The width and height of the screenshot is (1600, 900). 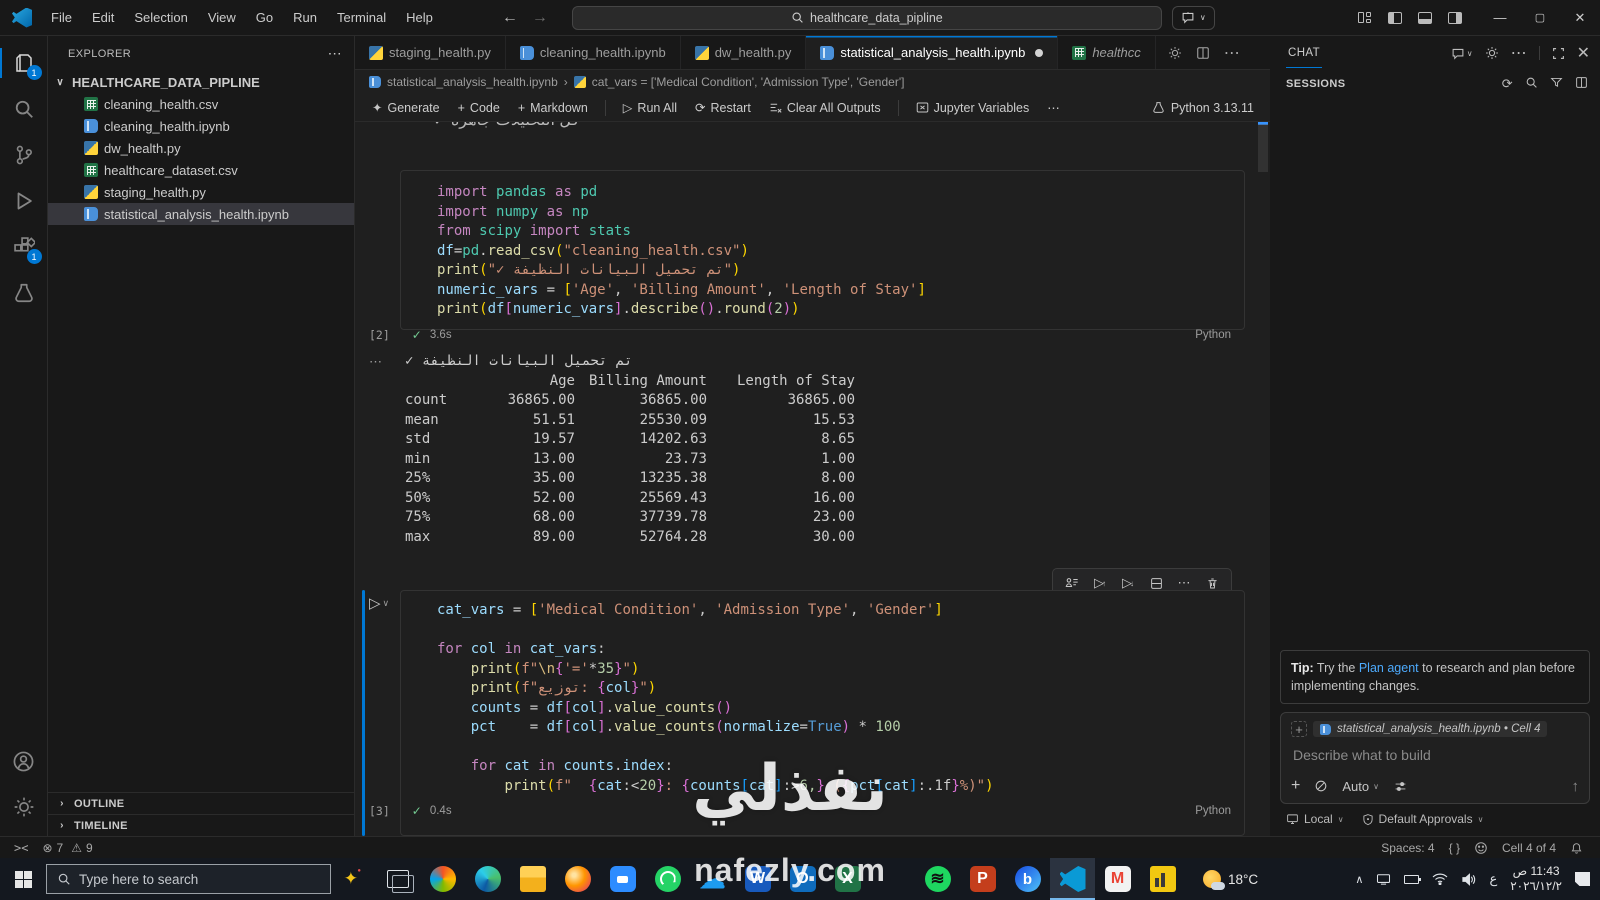 I want to click on cell-position: Cell 4 of 4, so click(x=1529, y=848).